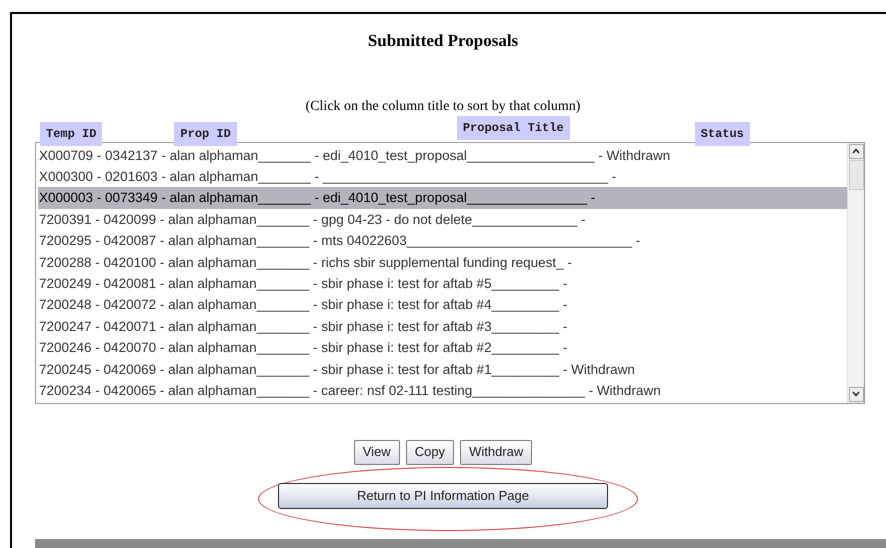  I want to click on proposal-row: X000300 - 0201603 - alan alphaman_______ - ______________________________________ -, so click(442, 177).